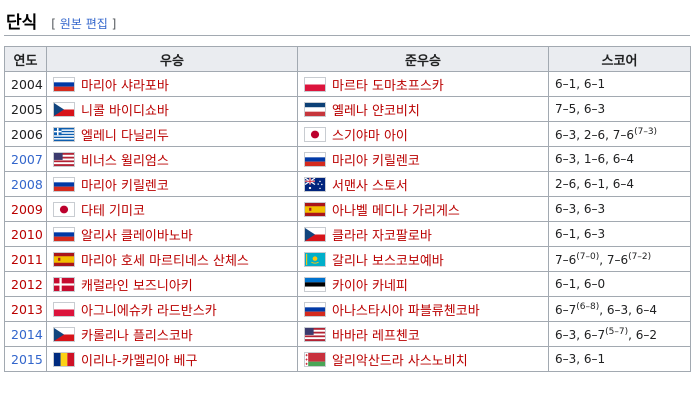 Image resolution: width=694 pixels, height=407 pixels. I want to click on winner-link: 마리아 샤라포바, so click(125, 86).